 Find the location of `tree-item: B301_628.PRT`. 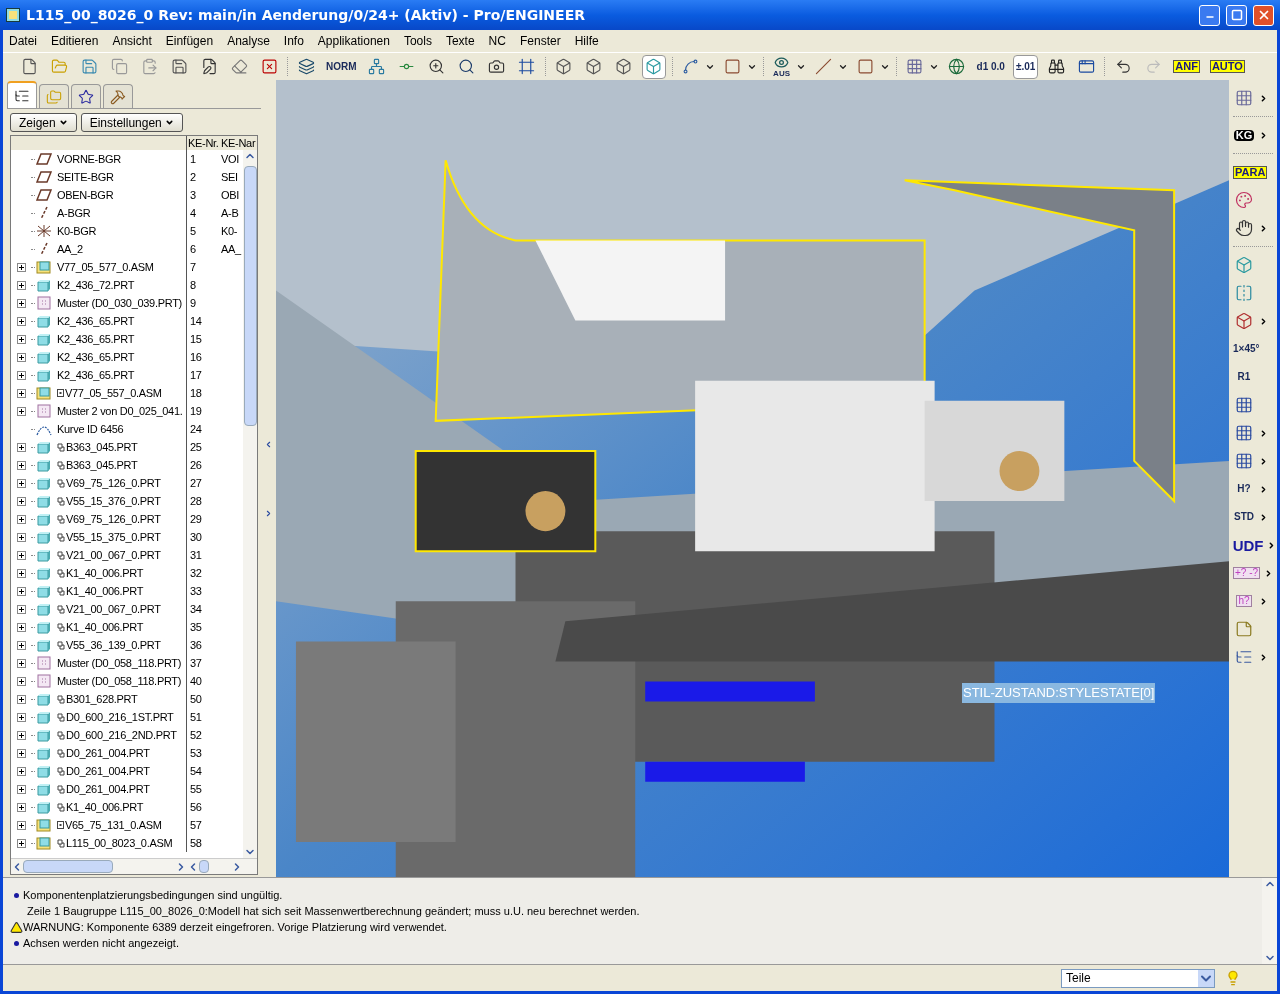

tree-item: B301_628.PRT is located at coordinates (102, 699).